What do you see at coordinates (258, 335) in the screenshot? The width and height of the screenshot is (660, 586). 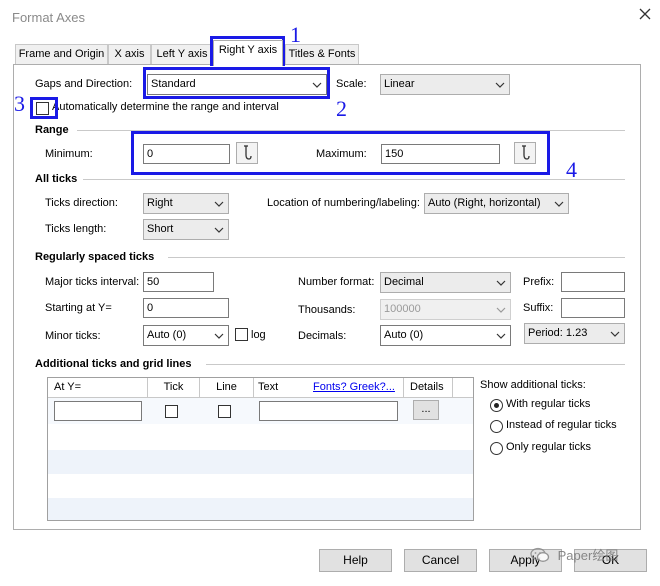 I see `log-label: log` at bounding box center [258, 335].